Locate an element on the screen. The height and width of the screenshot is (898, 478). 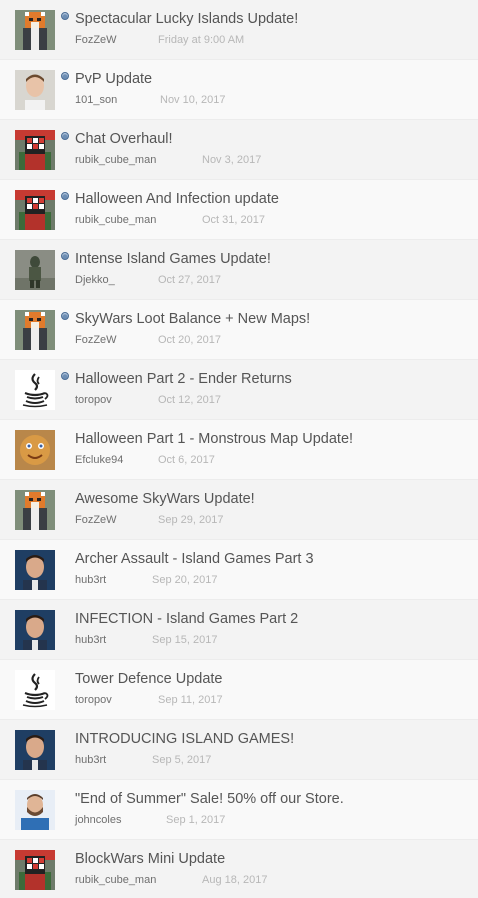
thread-date: Oct 20, 2017 is located at coordinates (189, 340).